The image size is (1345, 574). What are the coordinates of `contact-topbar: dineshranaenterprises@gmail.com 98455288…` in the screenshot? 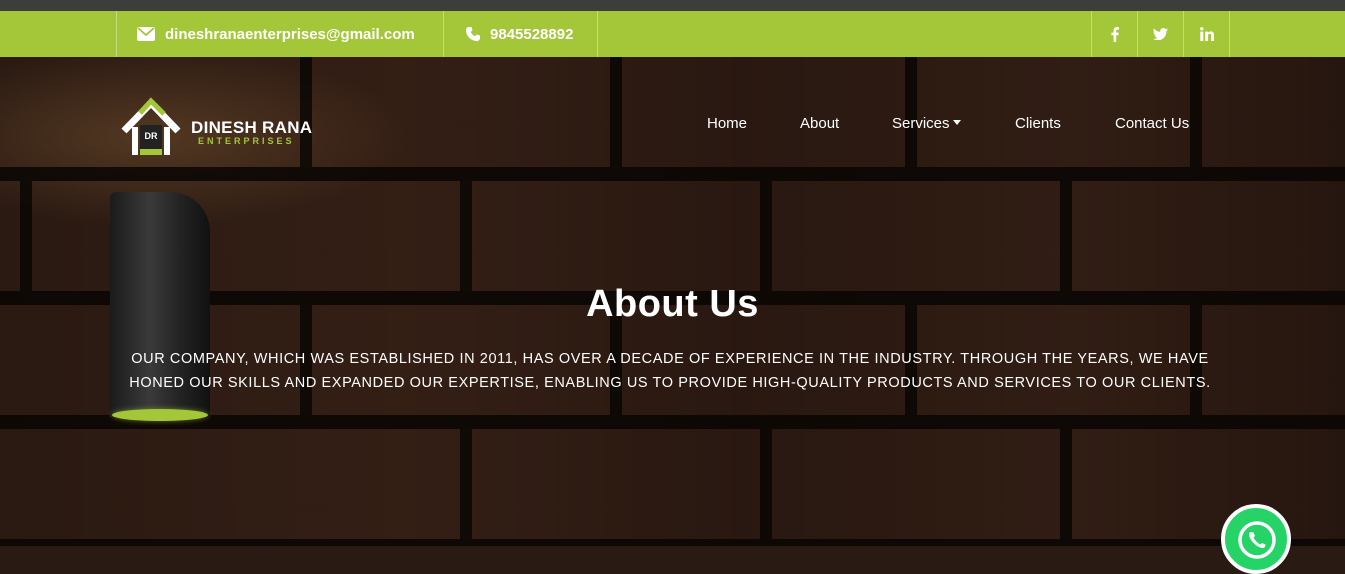 It's located at (672, 34).